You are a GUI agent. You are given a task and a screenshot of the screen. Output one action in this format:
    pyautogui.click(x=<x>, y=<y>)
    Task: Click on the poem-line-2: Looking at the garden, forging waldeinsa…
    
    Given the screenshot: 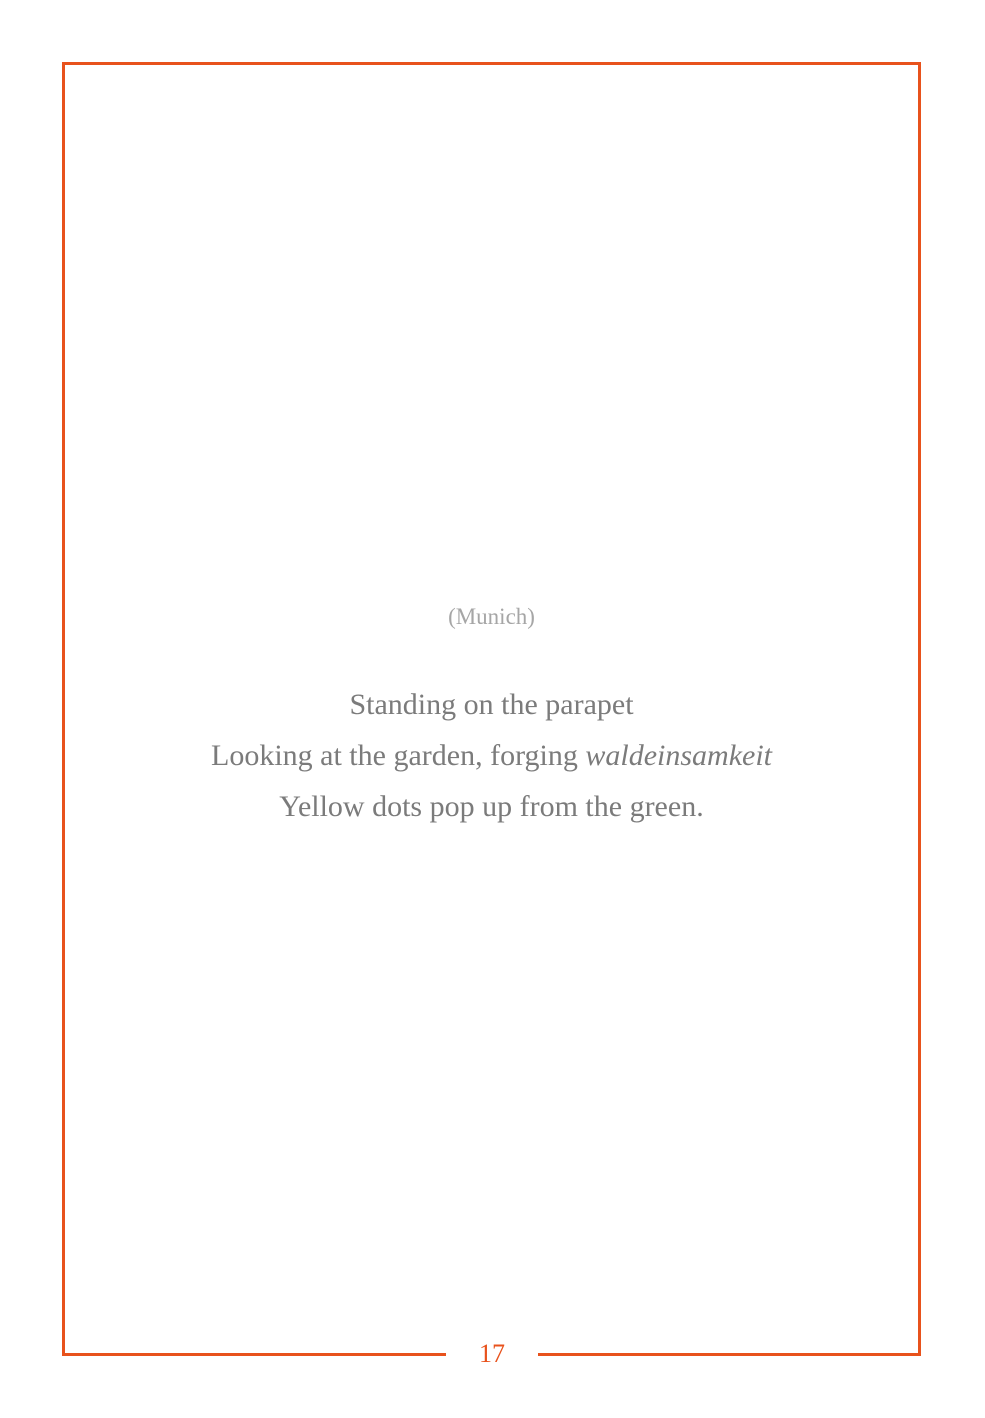 What is the action you would take?
    pyautogui.click(x=491, y=755)
    